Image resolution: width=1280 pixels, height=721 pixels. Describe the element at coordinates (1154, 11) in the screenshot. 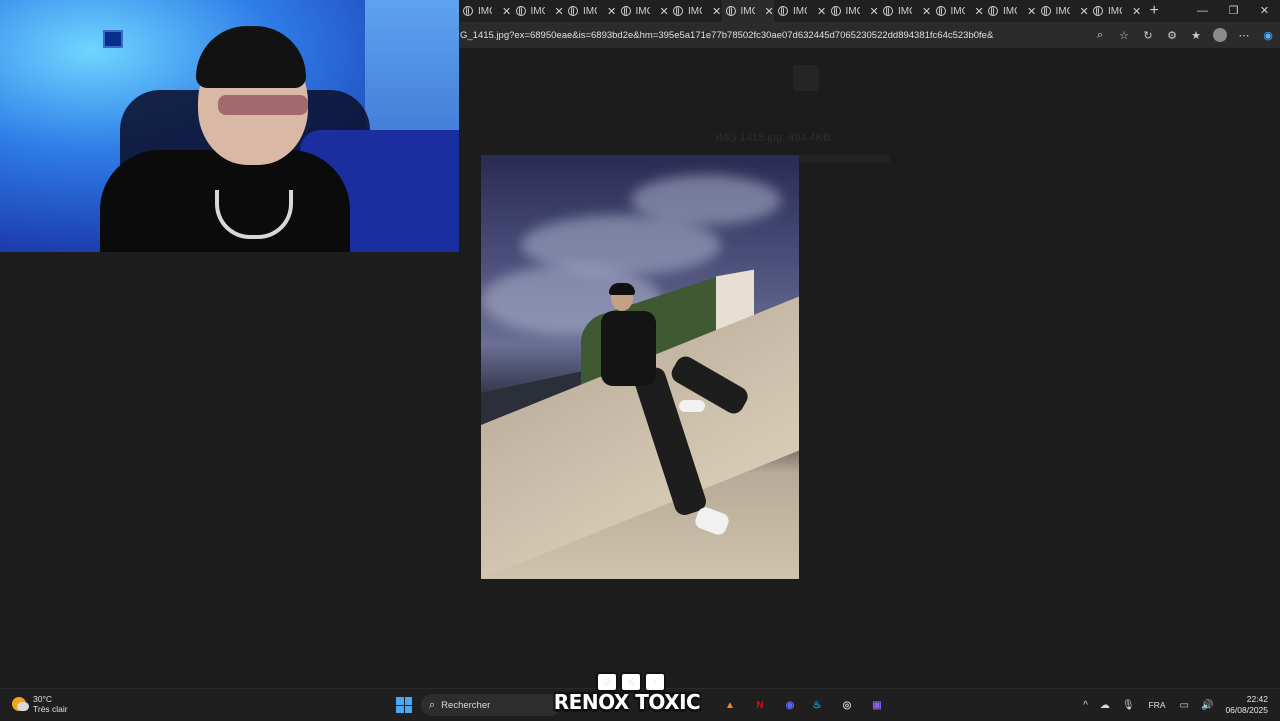

I see `new-tab-button: +` at that location.